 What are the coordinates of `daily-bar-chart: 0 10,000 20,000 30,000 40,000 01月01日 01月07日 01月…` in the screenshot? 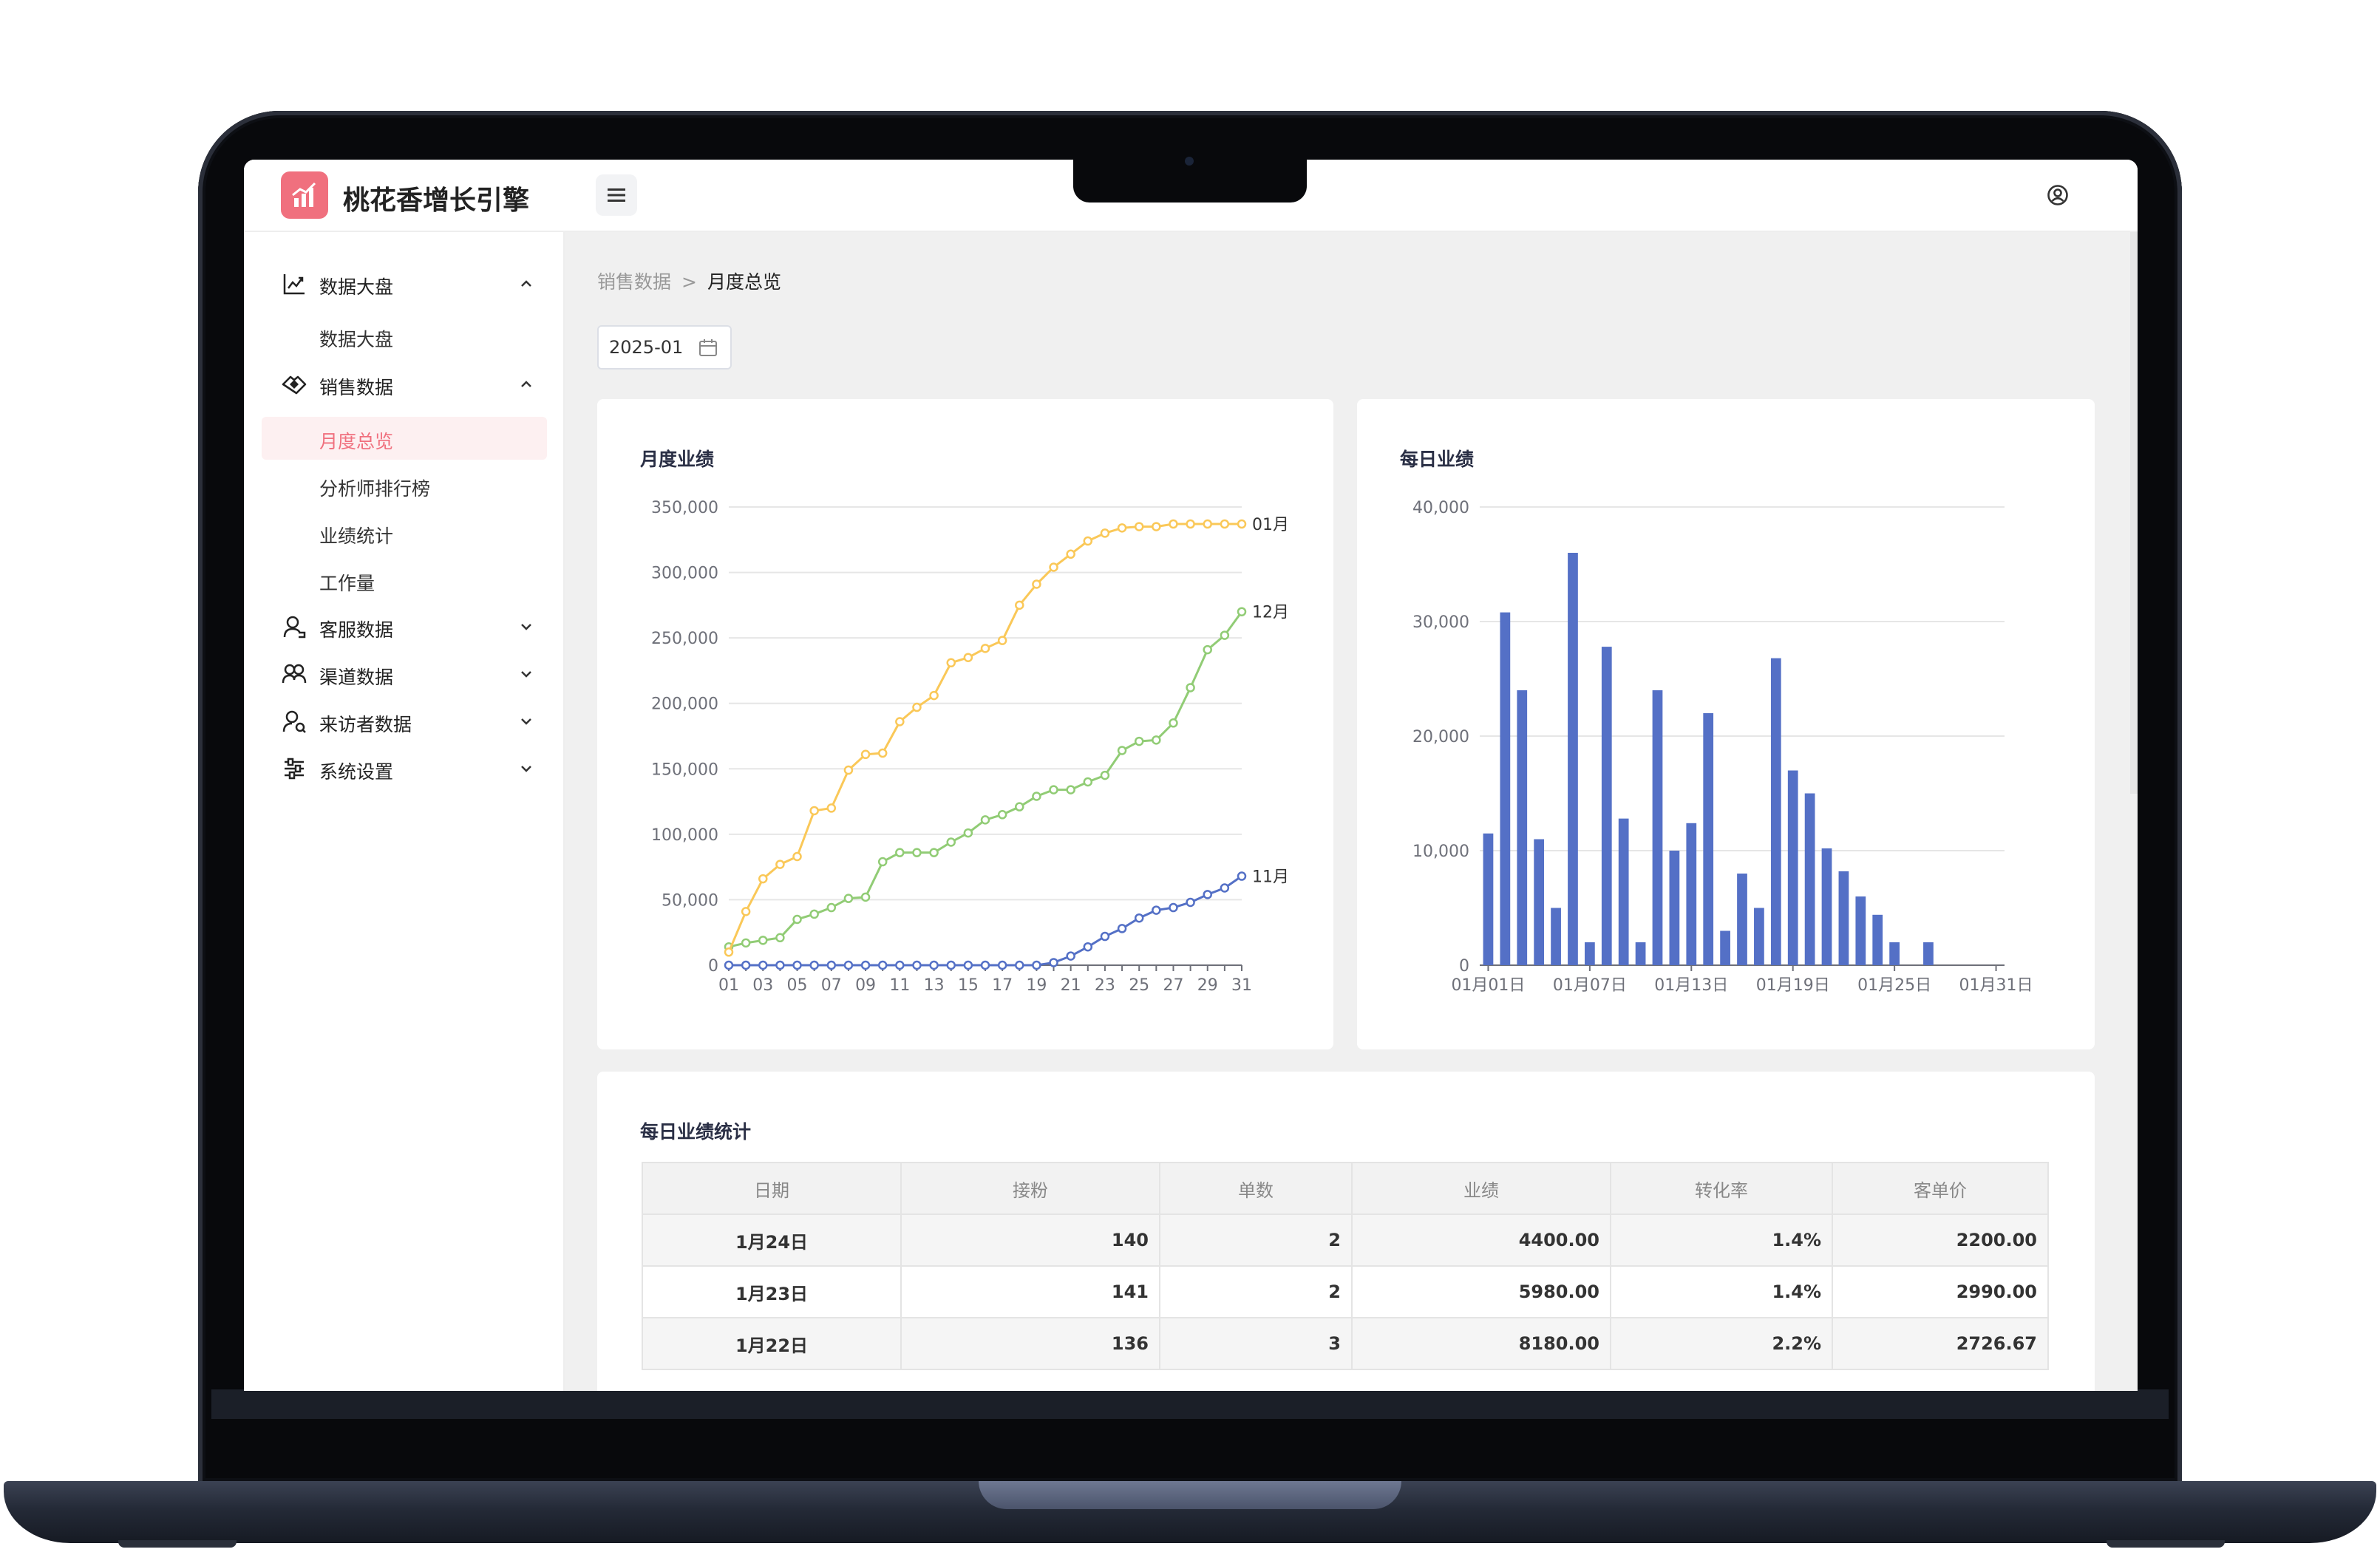 It's located at (1722, 747).